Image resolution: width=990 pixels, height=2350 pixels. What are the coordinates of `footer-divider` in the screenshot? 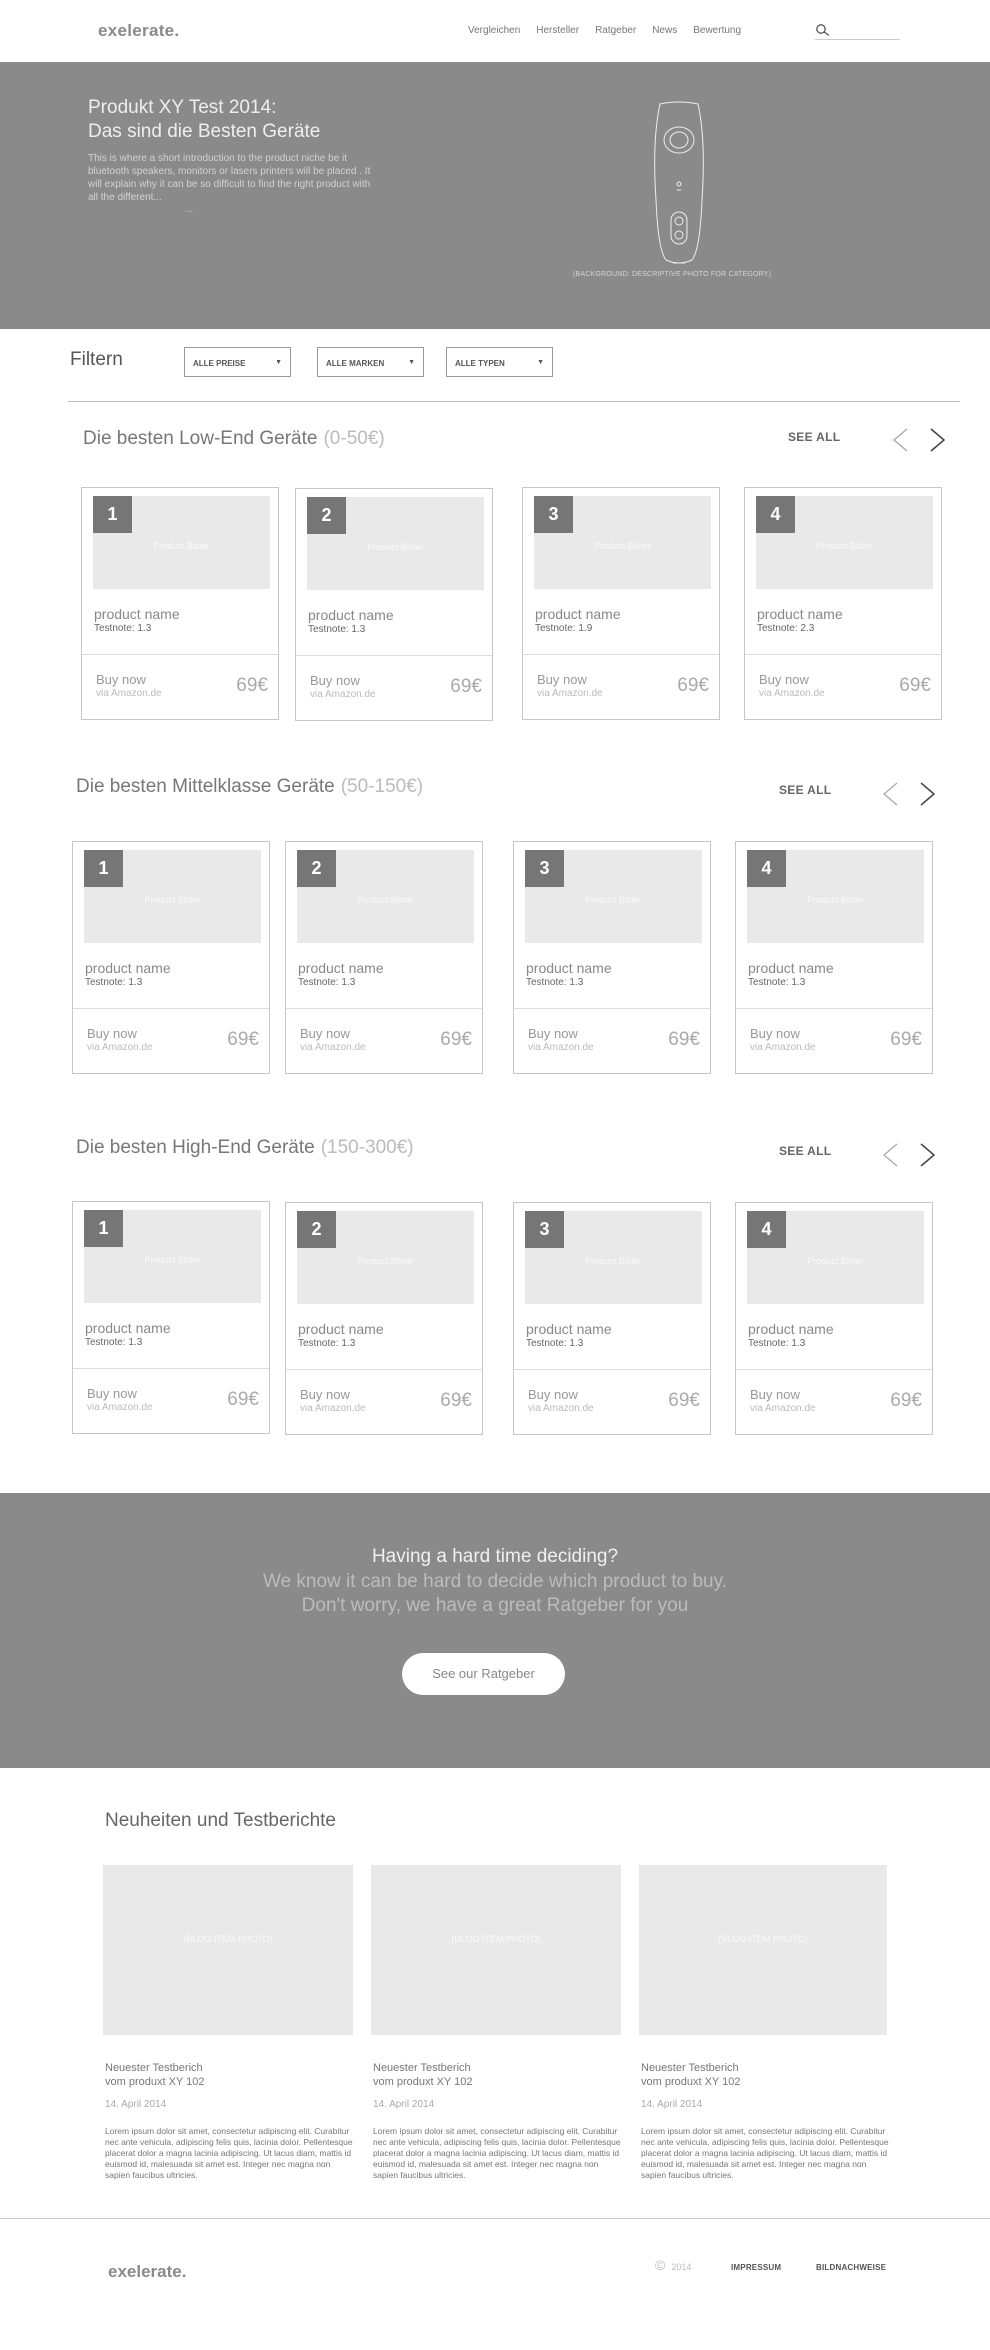 It's located at (495, 2218).